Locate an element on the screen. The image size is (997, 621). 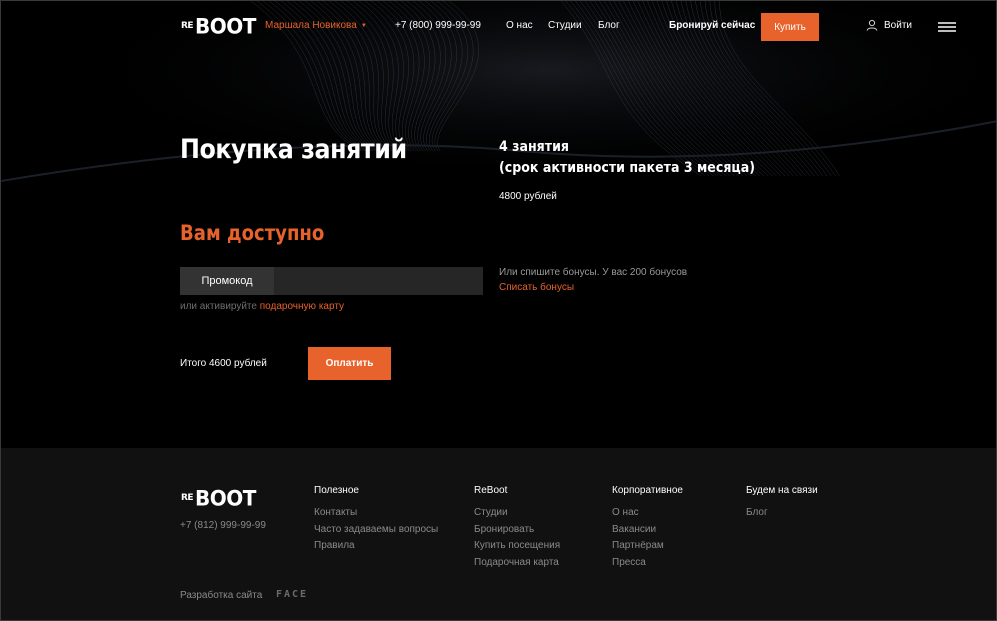
package-validity: (срок активности пакета 3 месяца) is located at coordinates (627, 168).